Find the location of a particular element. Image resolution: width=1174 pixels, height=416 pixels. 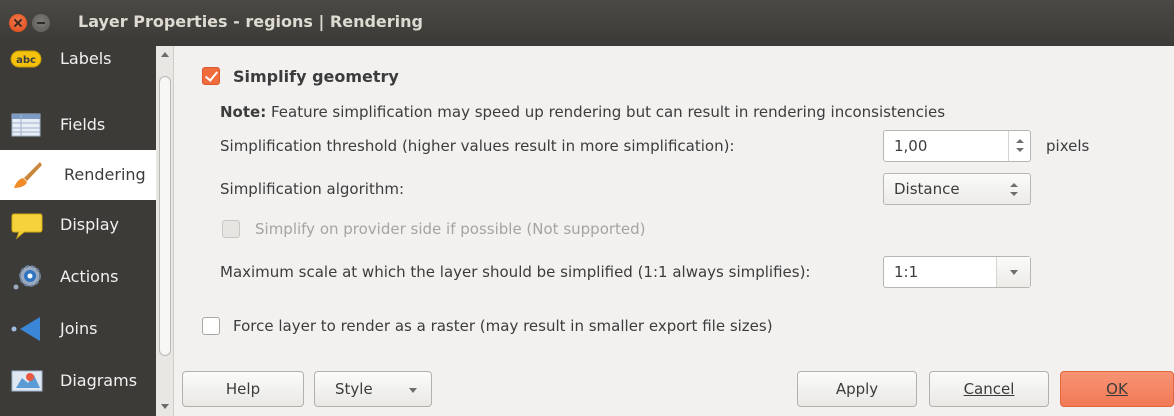

help-button: Help is located at coordinates (243, 389).